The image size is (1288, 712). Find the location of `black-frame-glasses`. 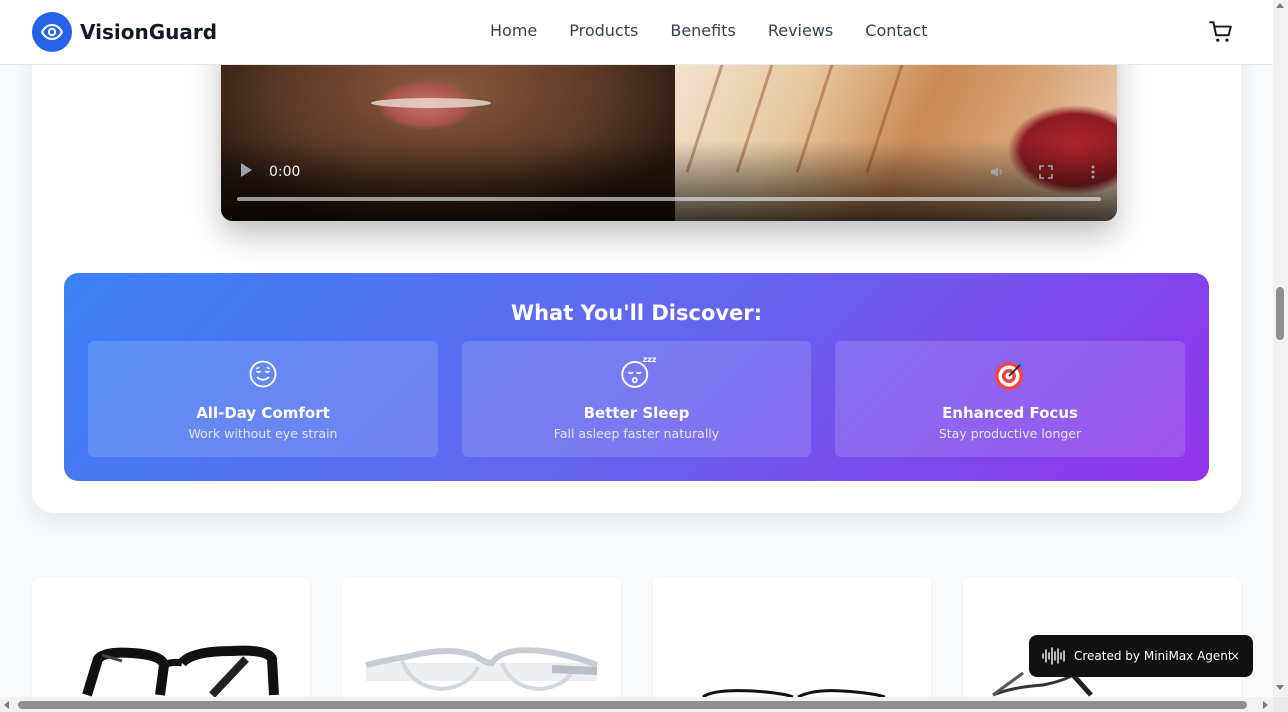

black-frame-glasses is located at coordinates (180, 671).